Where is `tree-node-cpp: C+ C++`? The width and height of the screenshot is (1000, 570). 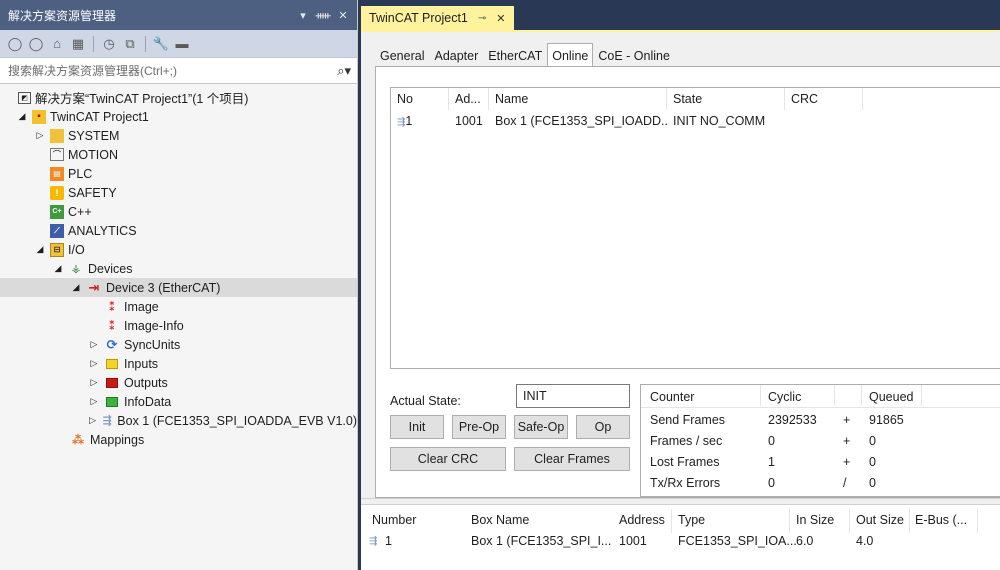
tree-node-cpp: C+ C++ is located at coordinates (178, 211).